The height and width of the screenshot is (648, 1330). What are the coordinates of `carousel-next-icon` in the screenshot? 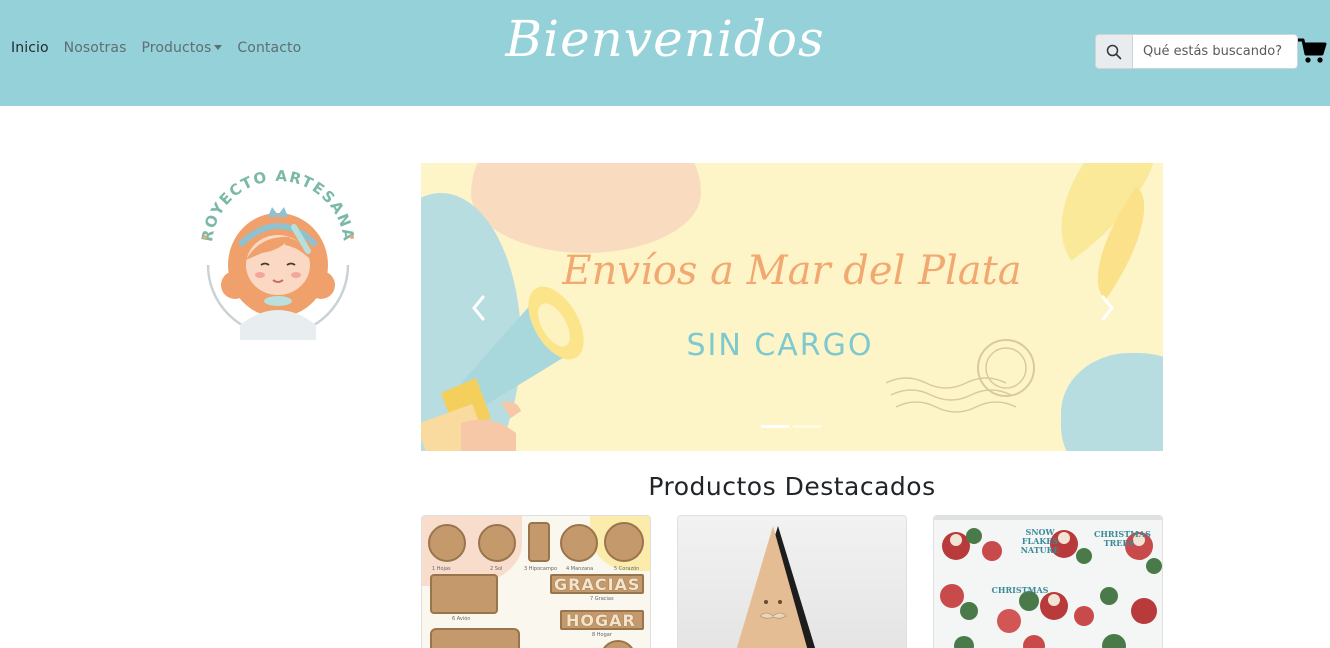 It's located at (1107, 308).